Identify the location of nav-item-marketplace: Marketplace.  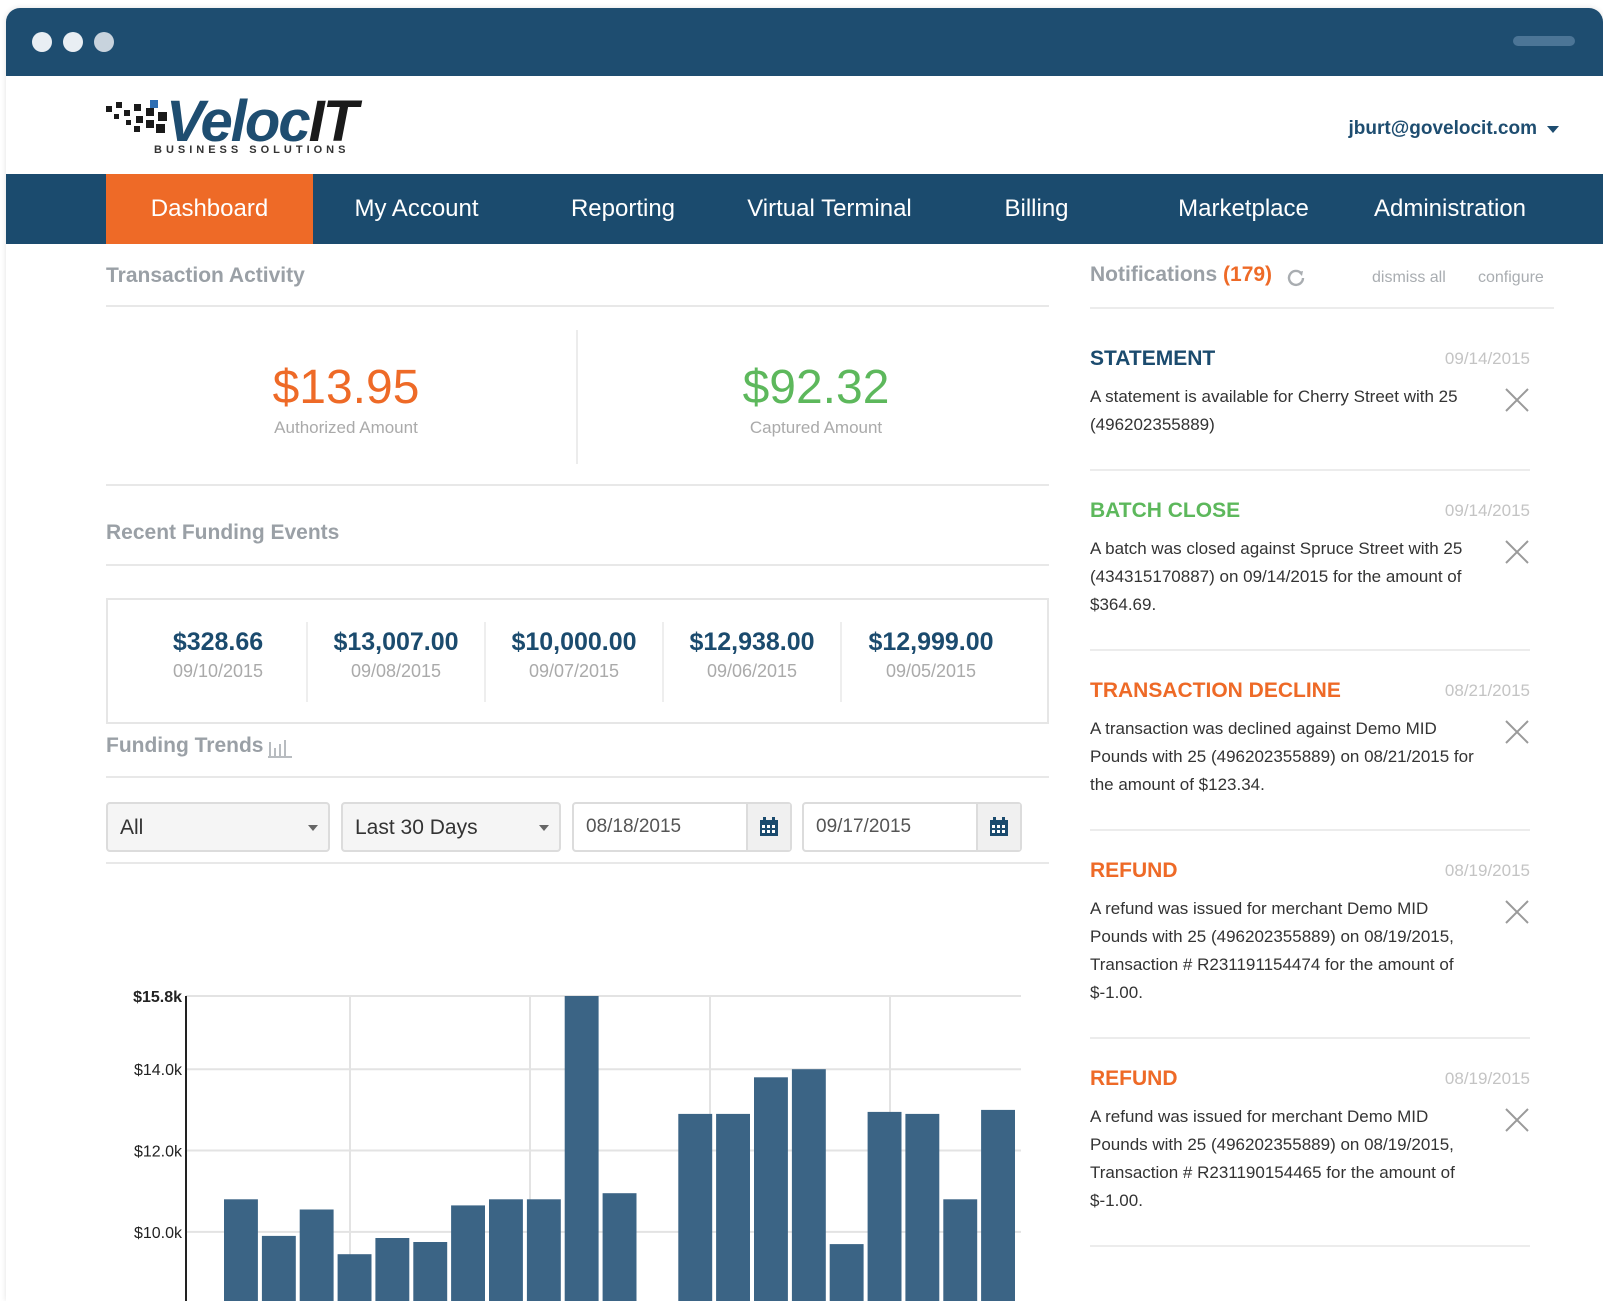
(1243, 209).